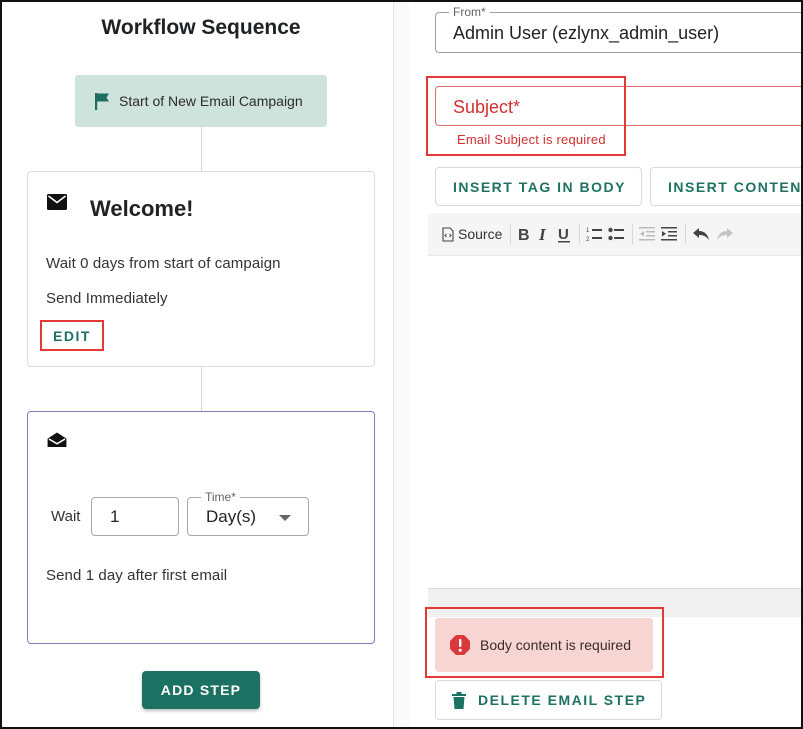  Describe the element at coordinates (538, 186) in the screenshot. I see `insert-tag-button: INSERT TAG IN BODY` at that location.